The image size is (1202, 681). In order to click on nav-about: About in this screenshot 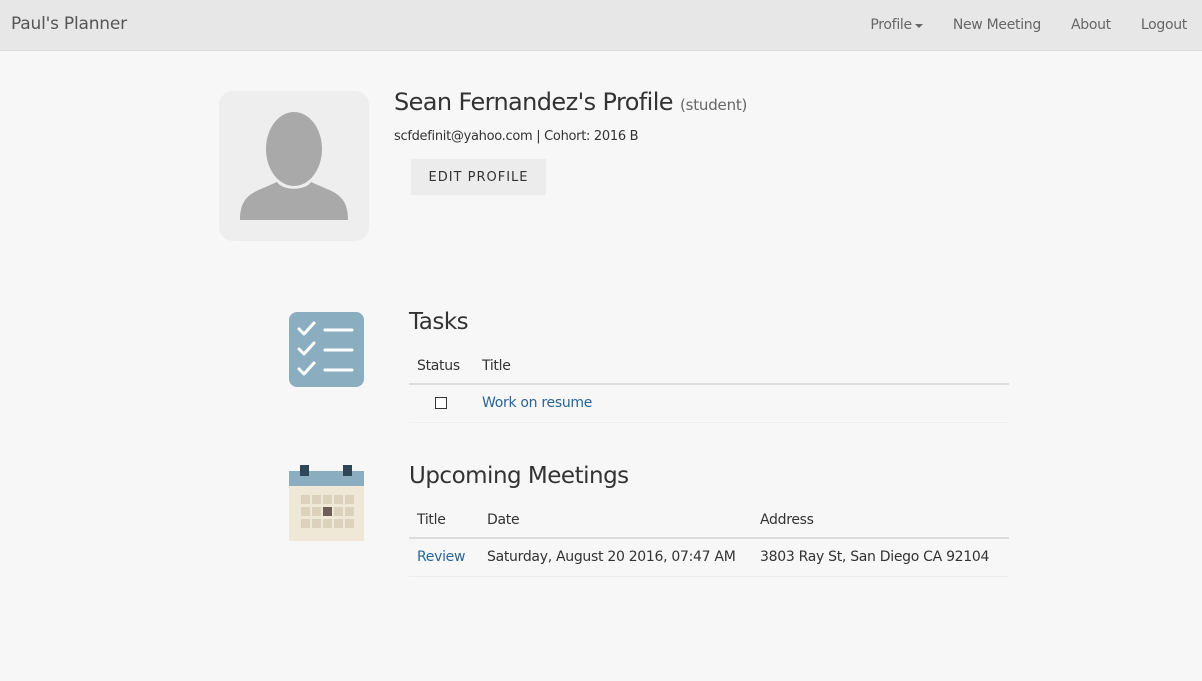, I will do `click(1091, 25)`.